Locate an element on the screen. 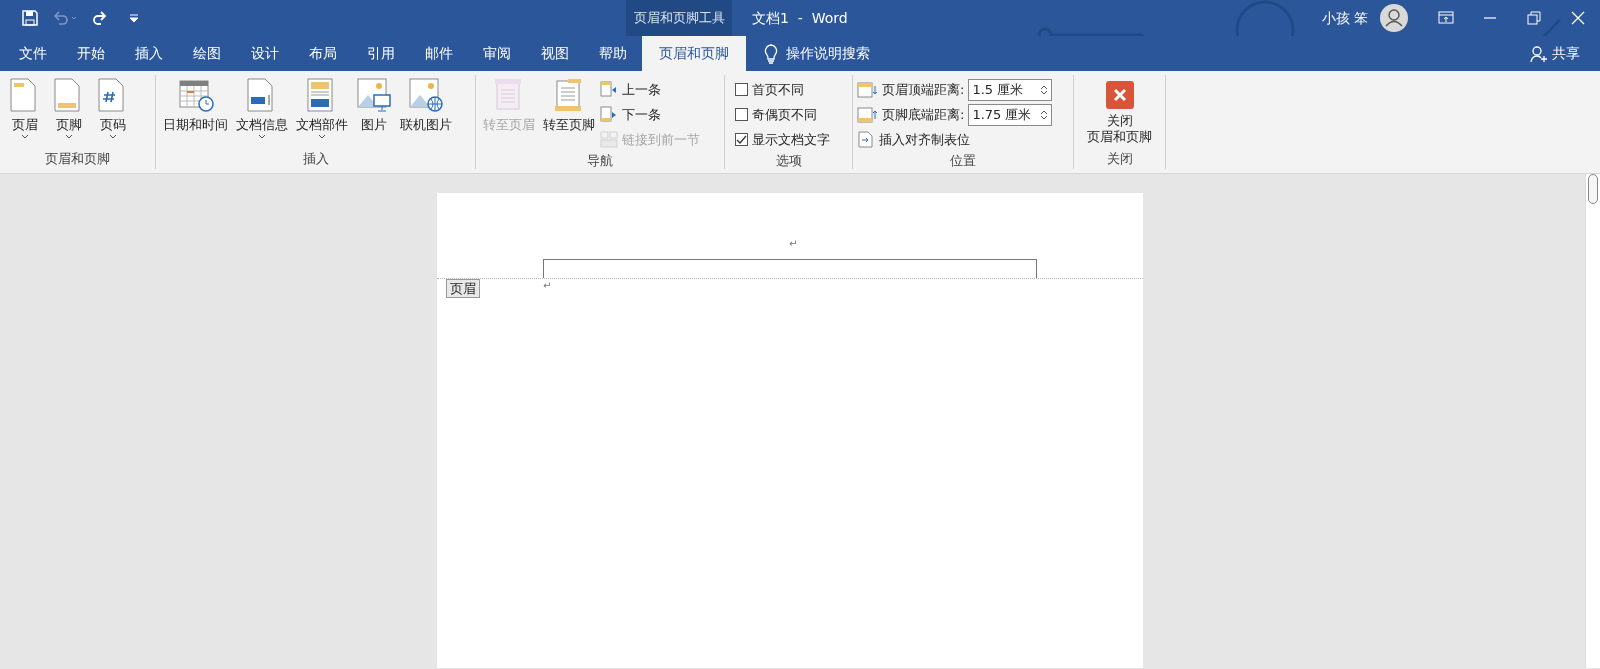  group-label: 关闭 is located at coordinates (1119, 159).